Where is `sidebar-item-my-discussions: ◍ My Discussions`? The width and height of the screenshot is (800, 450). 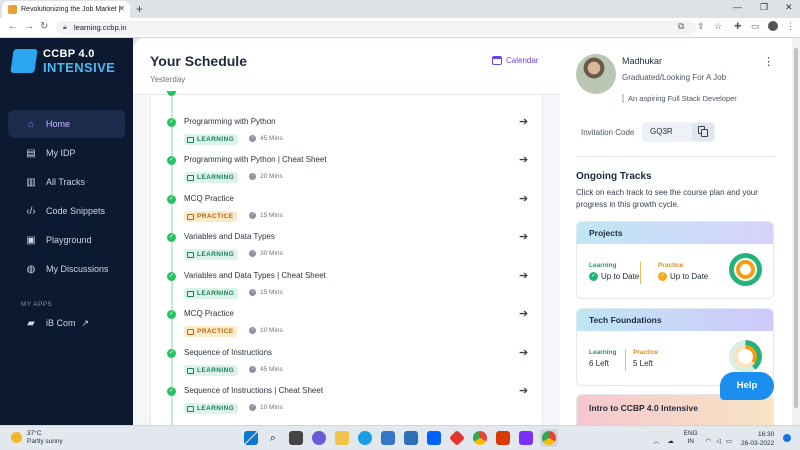 sidebar-item-my-discussions: ◍ My Discussions is located at coordinates (66, 269).